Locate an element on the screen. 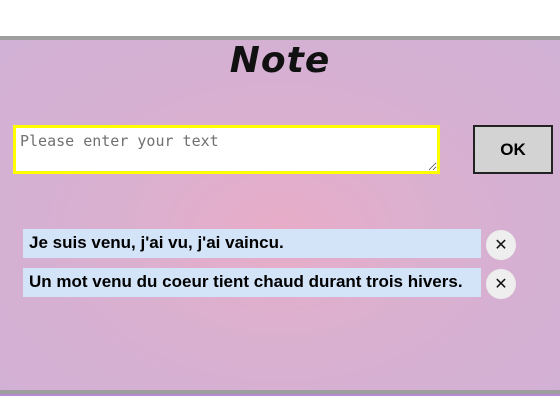  page-title: Note is located at coordinates (280, 60).